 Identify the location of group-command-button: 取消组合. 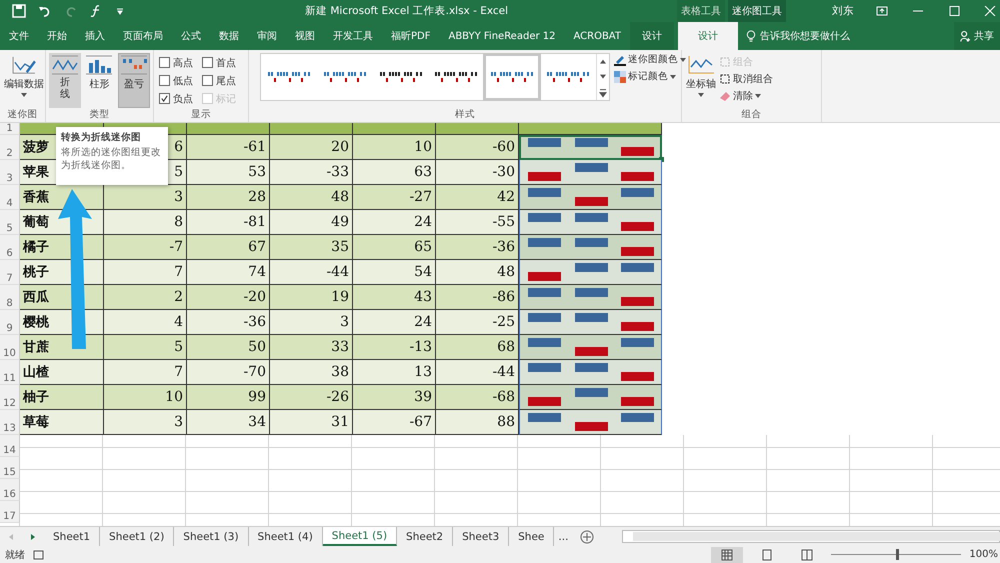
(746, 79).